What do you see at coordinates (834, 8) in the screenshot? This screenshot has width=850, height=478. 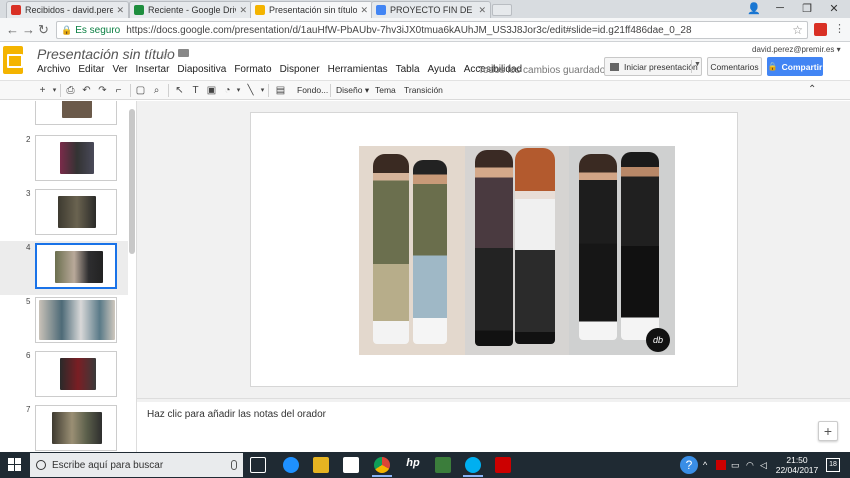 I see `close-window-icon: ✕` at bounding box center [834, 8].